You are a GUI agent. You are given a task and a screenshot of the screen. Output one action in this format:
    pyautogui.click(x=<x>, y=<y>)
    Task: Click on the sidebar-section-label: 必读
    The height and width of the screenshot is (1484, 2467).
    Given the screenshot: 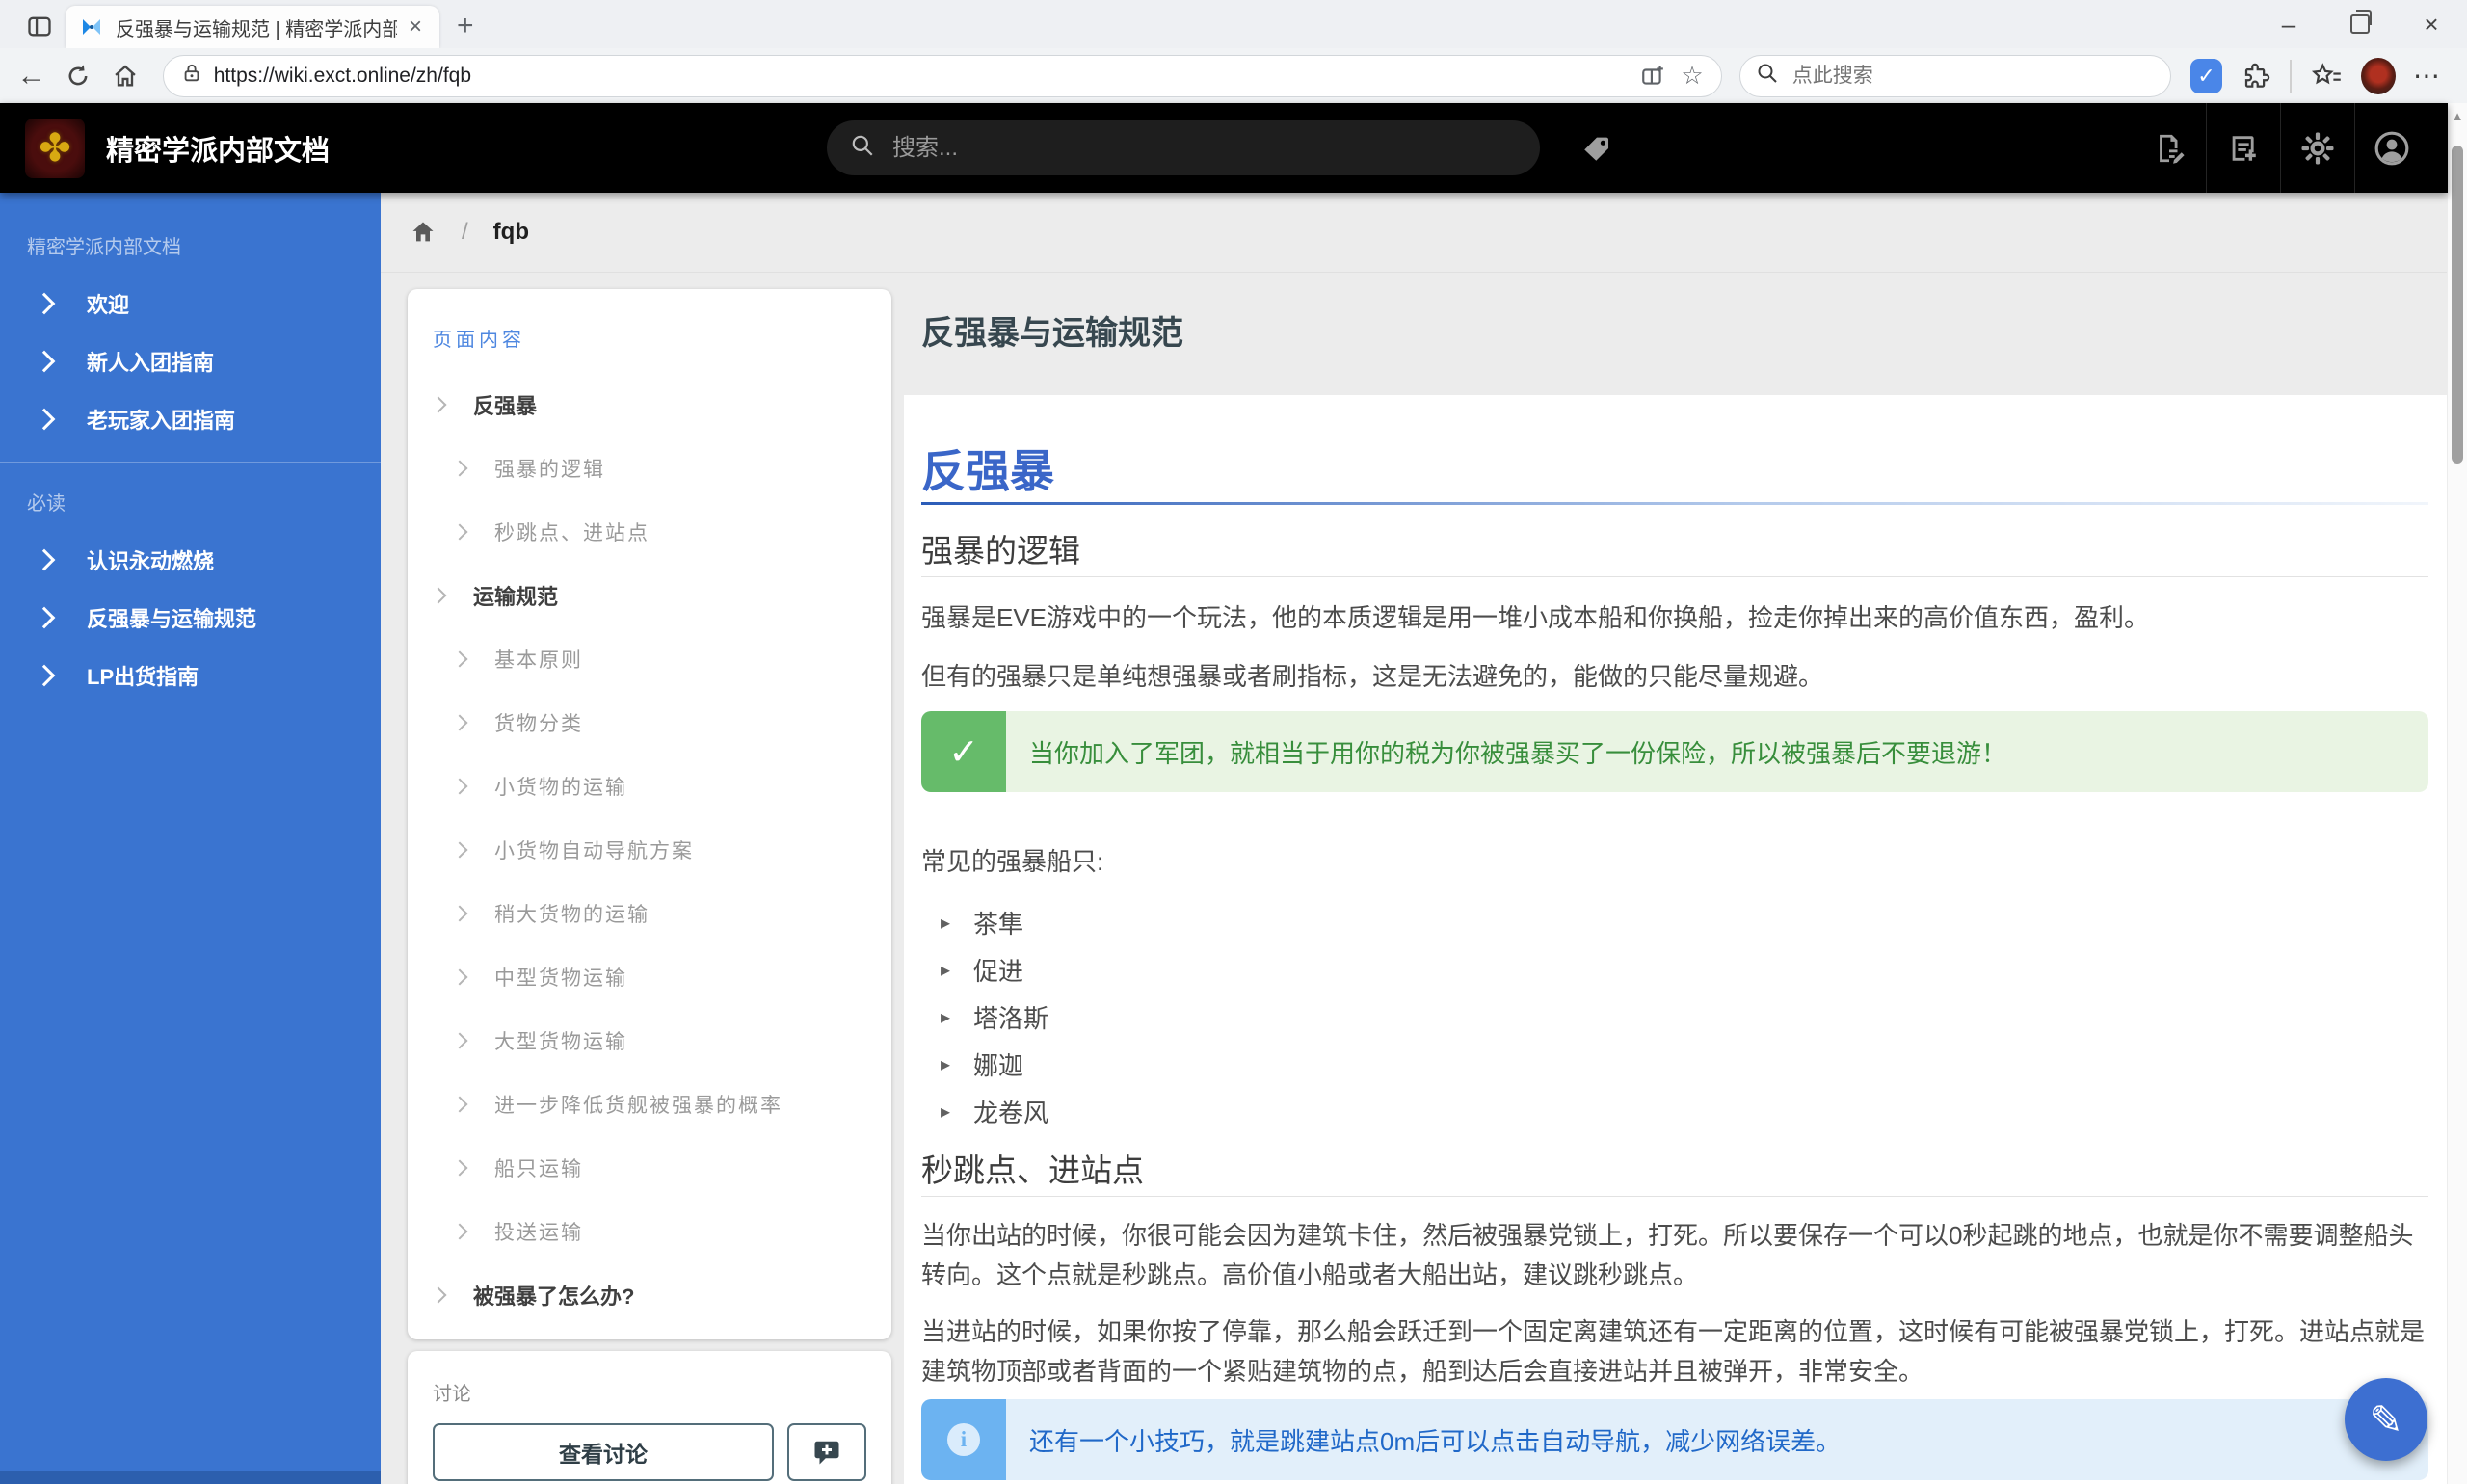 What is the action you would take?
    pyautogui.click(x=46, y=504)
    